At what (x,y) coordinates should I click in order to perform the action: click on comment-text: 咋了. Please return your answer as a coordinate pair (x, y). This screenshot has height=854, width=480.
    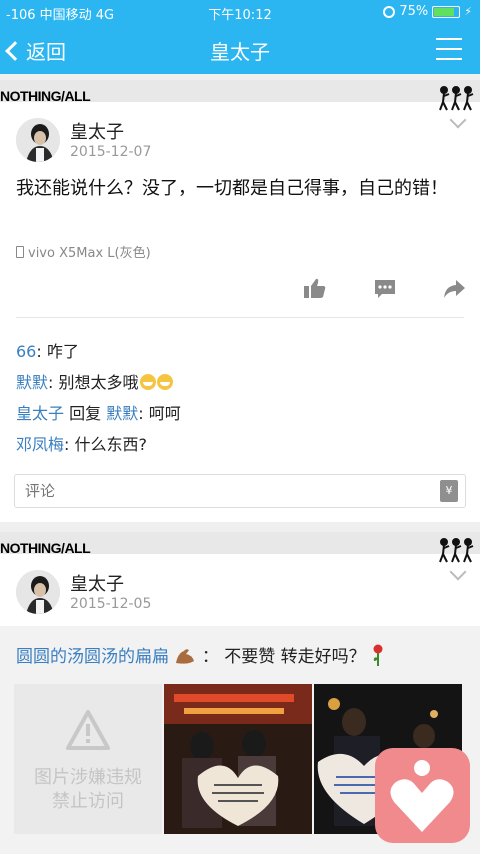
    Looking at the image, I should click on (62, 351).